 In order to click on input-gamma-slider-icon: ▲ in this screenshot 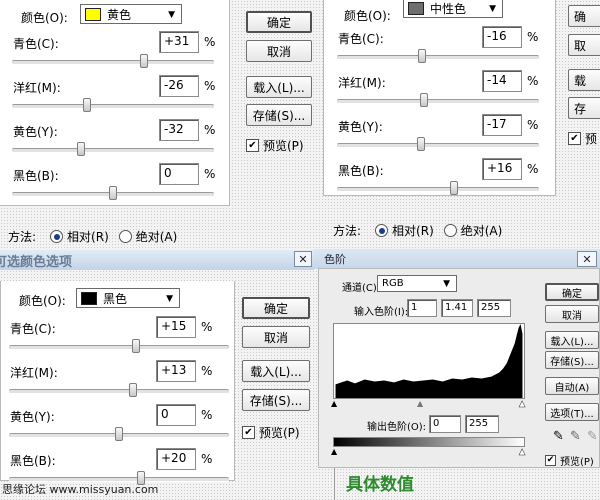, I will do `click(420, 403)`.